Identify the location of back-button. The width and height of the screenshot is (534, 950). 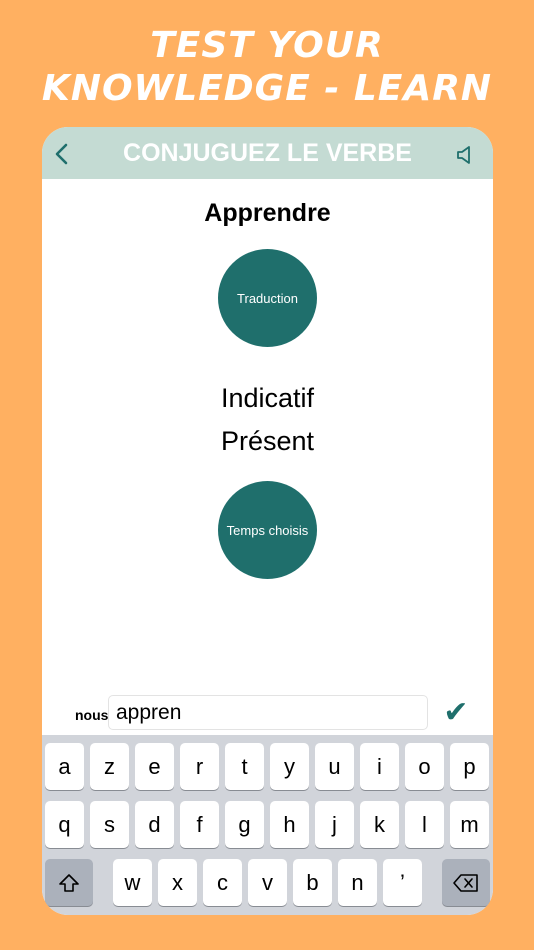
(61, 154).